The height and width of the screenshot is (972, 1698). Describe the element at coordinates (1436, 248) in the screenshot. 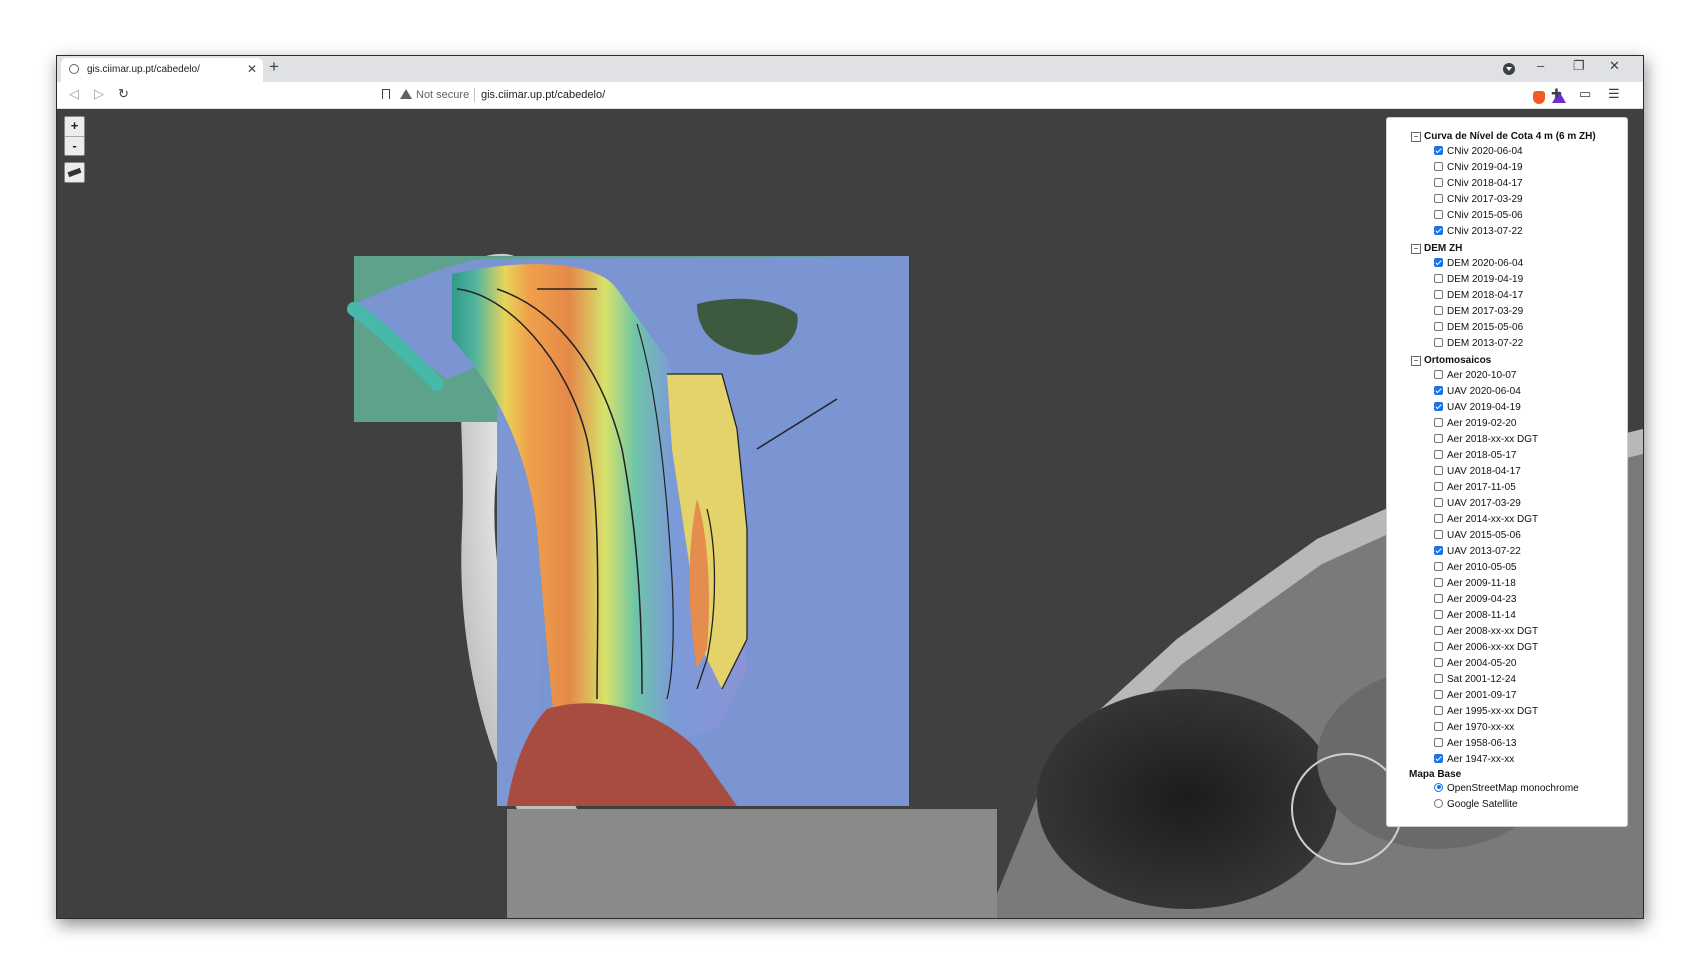

I see `layer-group-dem: − DEM ZH` at that location.